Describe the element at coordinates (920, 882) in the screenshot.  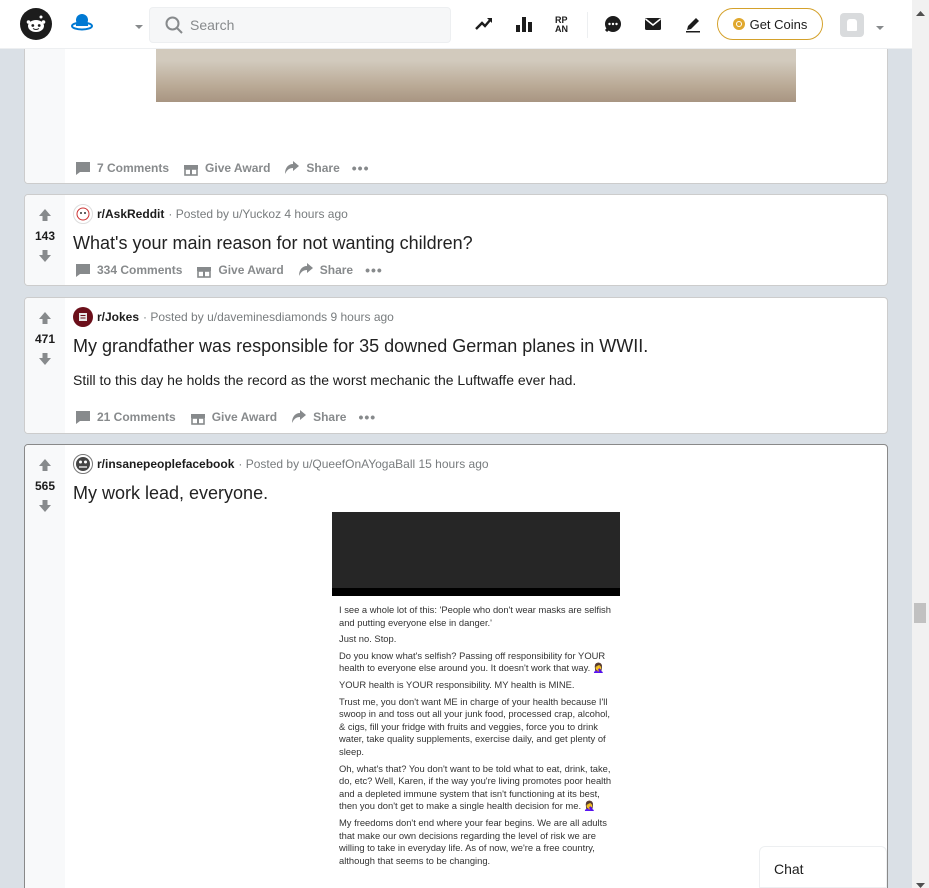
I see `scroll-down-arrow-icon` at that location.